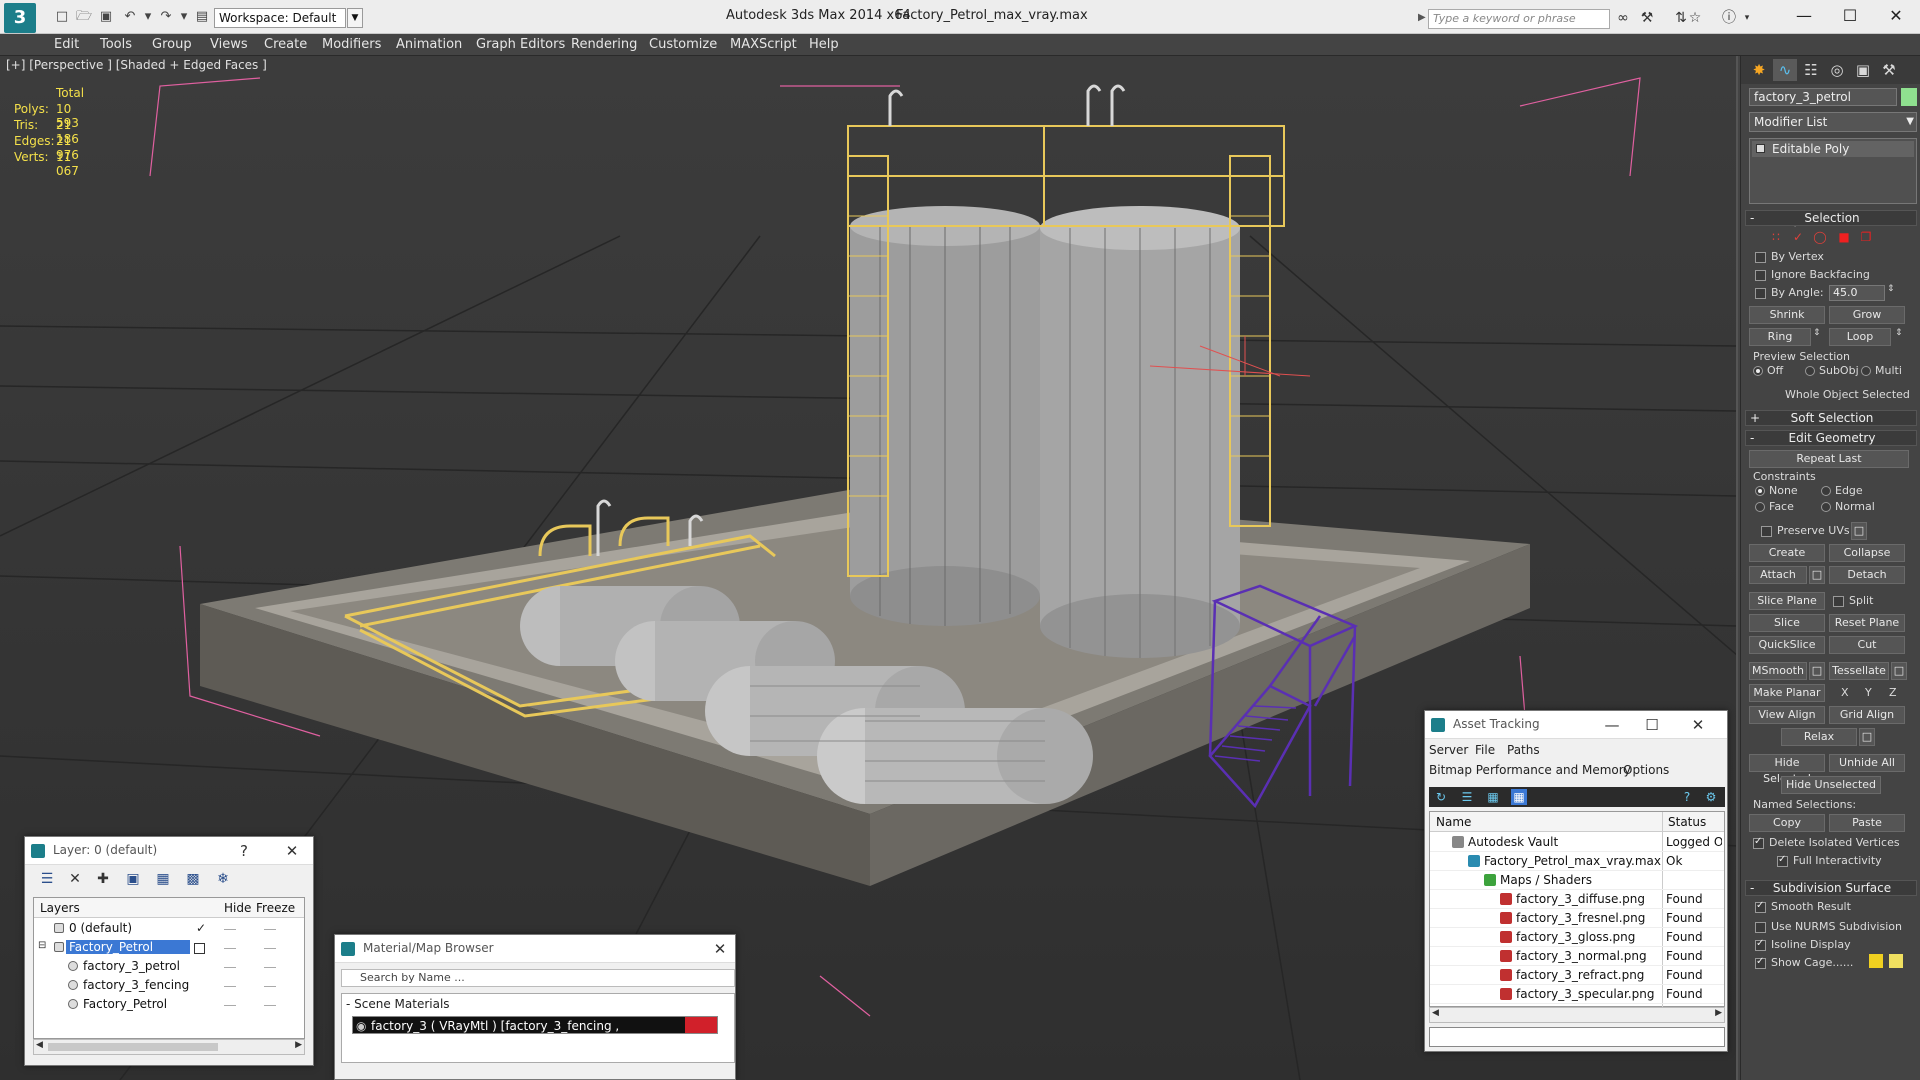 The height and width of the screenshot is (1080, 1920). I want to click on collapse-button: Collapse, so click(1867, 553).